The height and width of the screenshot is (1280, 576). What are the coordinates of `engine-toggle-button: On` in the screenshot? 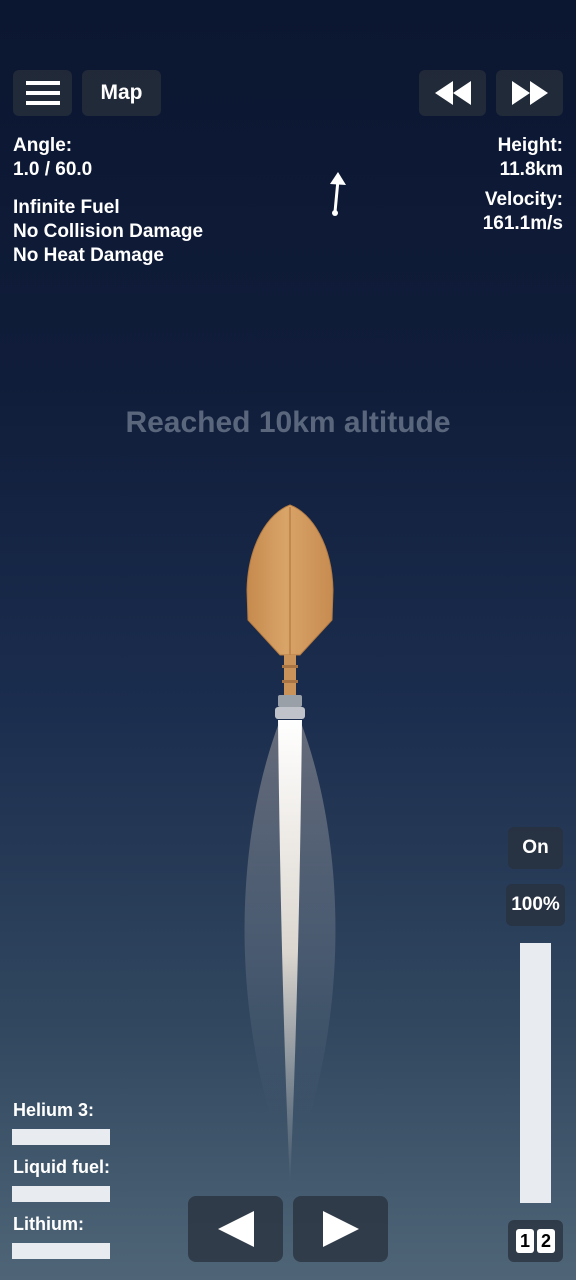 It's located at (535, 848).